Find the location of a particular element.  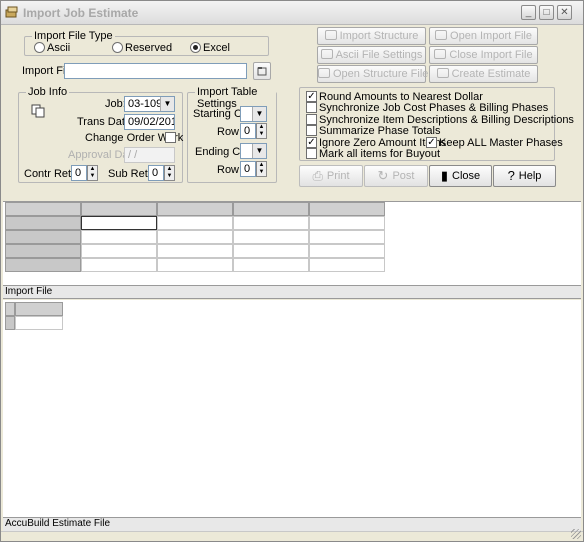

grid-cell-selected is located at coordinates (119, 223).